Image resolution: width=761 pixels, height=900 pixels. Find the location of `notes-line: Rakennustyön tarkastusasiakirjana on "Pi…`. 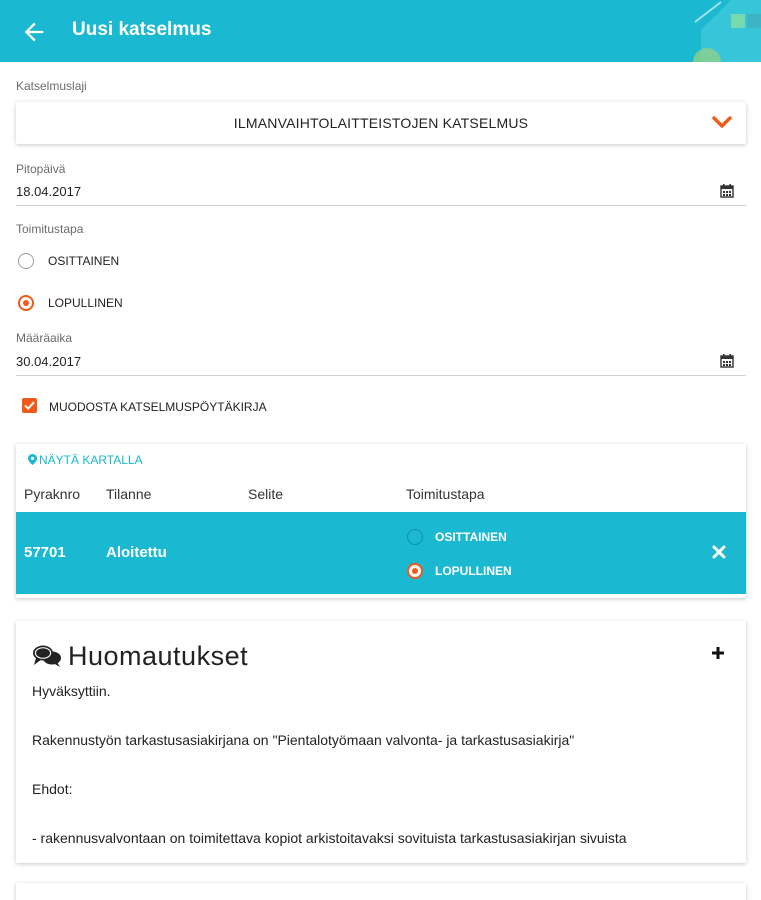

notes-line: Rakennustyön tarkastusasiakirjana on "Pi… is located at coordinates (303, 740).